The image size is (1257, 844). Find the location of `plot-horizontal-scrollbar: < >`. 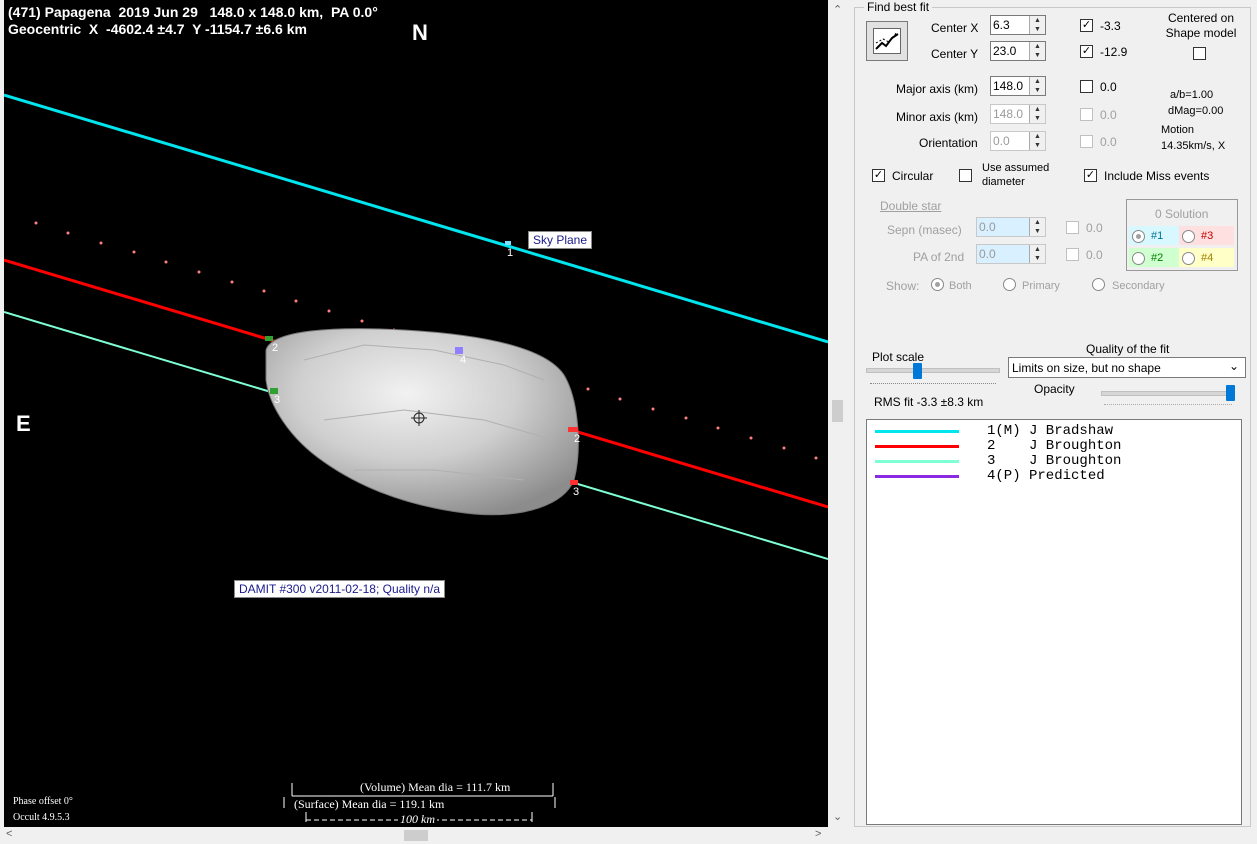

plot-horizontal-scrollbar: < > is located at coordinates (414, 835).